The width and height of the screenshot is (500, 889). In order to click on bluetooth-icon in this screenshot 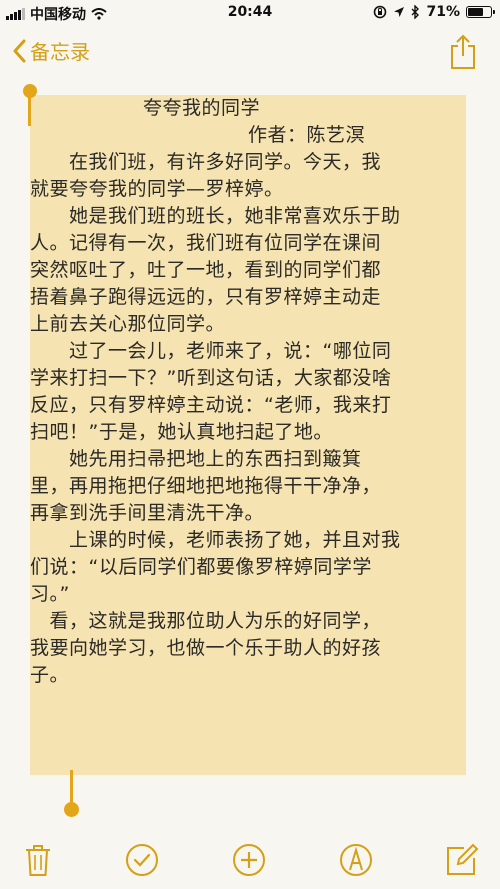, I will do `click(415, 12)`.